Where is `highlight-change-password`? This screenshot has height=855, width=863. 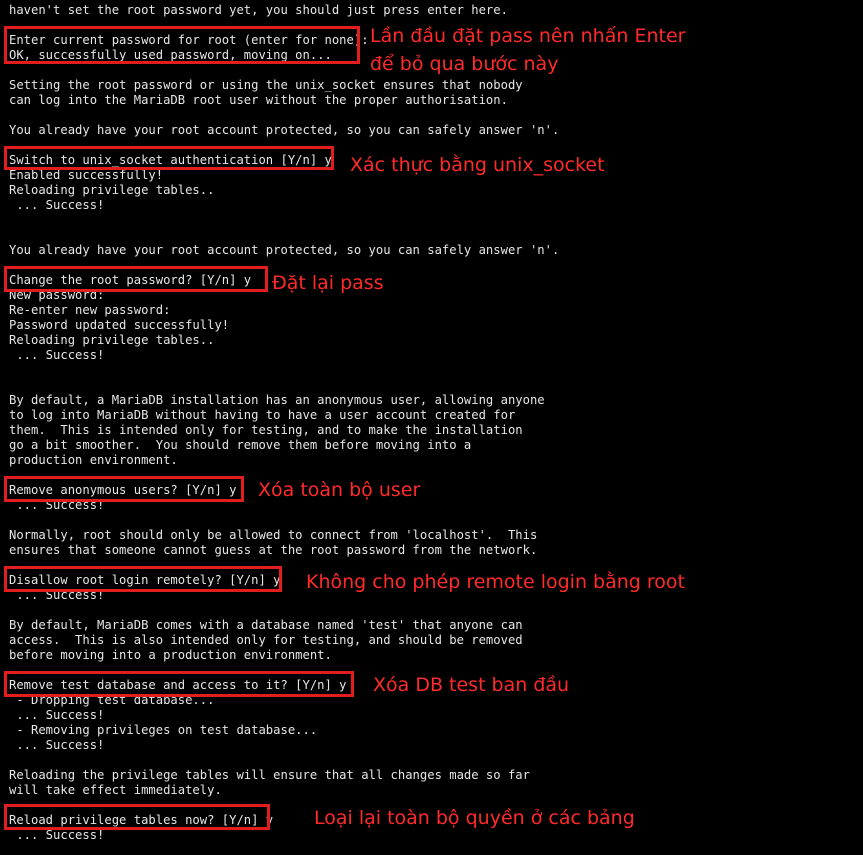 highlight-change-password is located at coordinates (136, 279).